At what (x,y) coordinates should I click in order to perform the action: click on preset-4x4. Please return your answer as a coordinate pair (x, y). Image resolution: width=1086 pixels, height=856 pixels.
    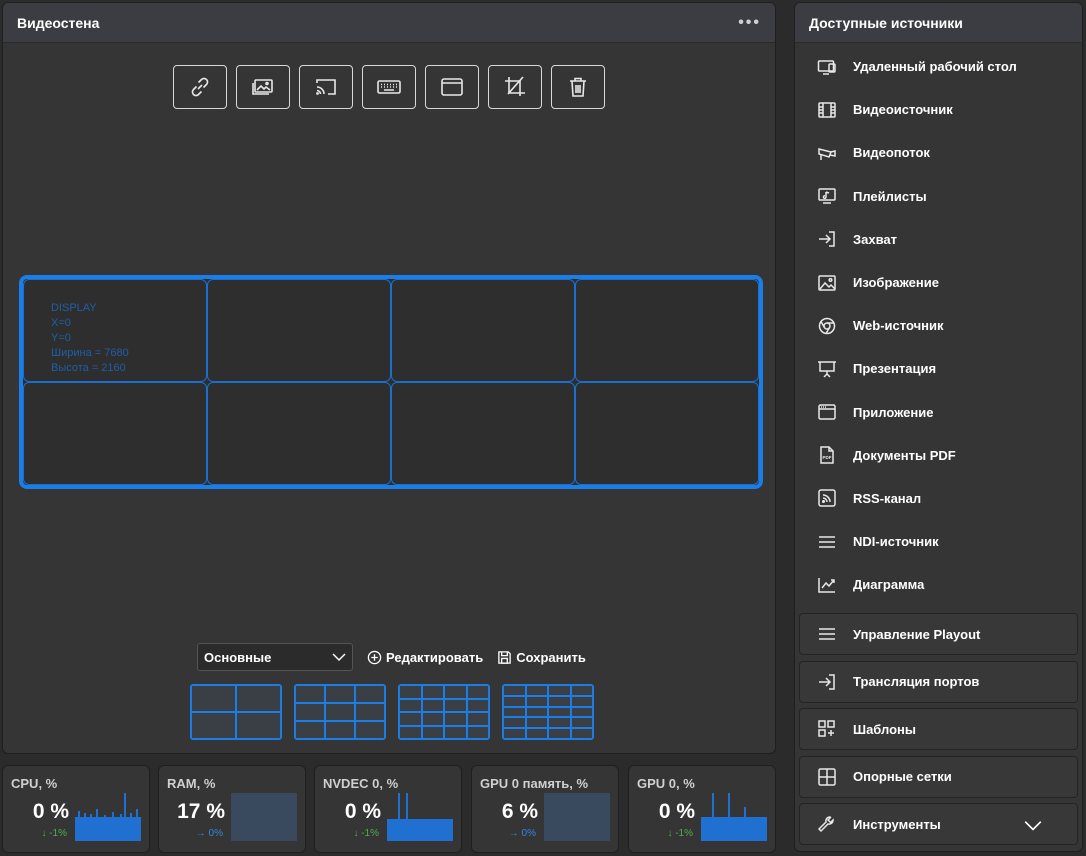
    Looking at the image, I should click on (444, 712).